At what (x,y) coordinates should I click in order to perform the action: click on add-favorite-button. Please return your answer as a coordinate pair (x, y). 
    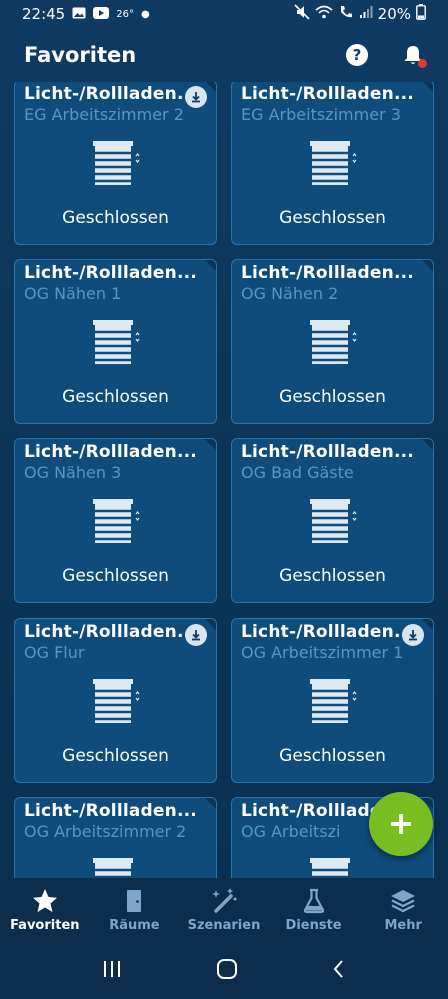
    Looking at the image, I should click on (401, 824).